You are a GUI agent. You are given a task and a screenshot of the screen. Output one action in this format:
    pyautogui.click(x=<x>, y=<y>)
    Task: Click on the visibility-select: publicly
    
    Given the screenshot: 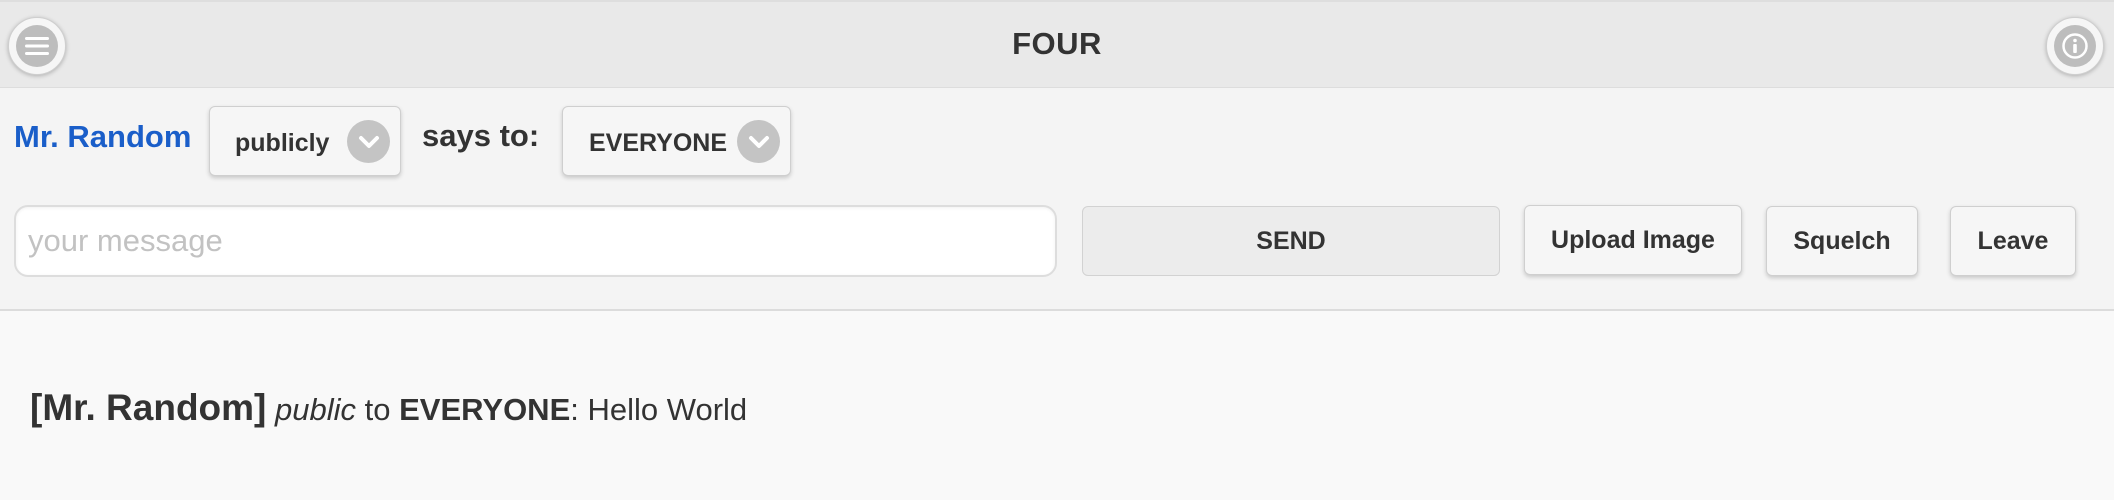 What is the action you would take?
    pyautogui.click(x=305, y=141)
    